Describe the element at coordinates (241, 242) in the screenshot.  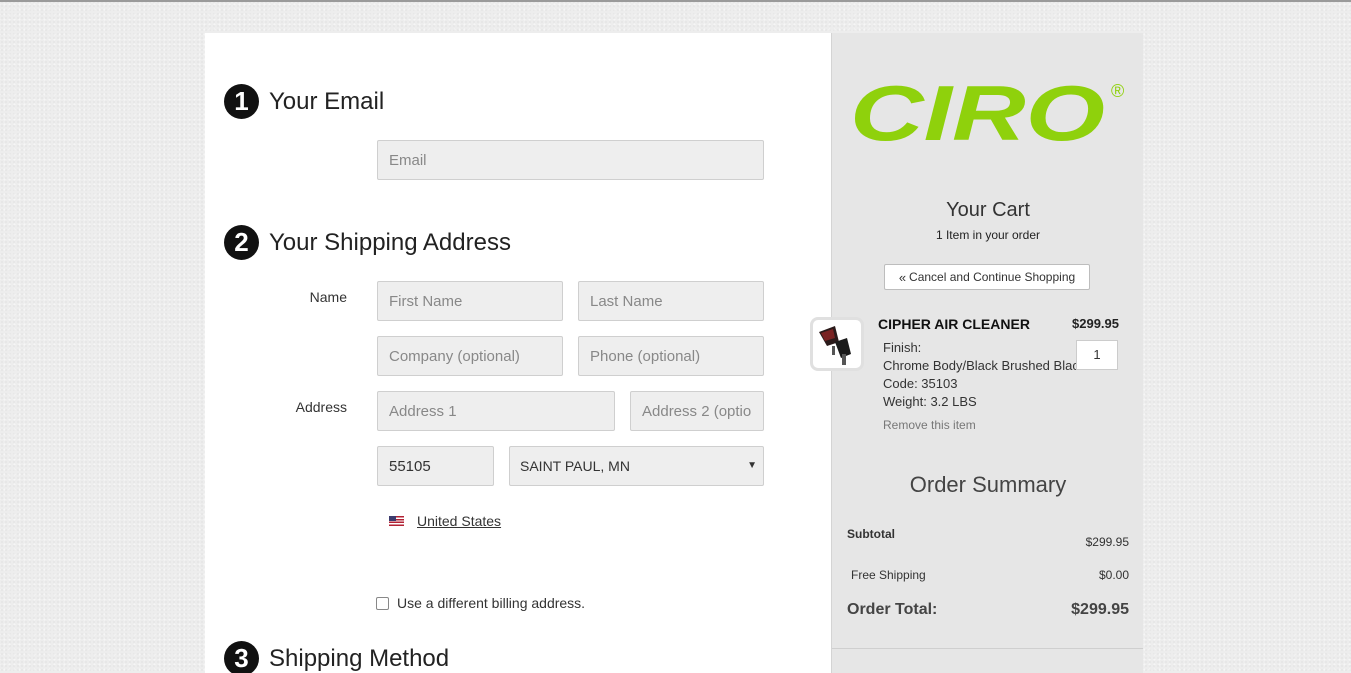
I see `step-number: 2` at that location.